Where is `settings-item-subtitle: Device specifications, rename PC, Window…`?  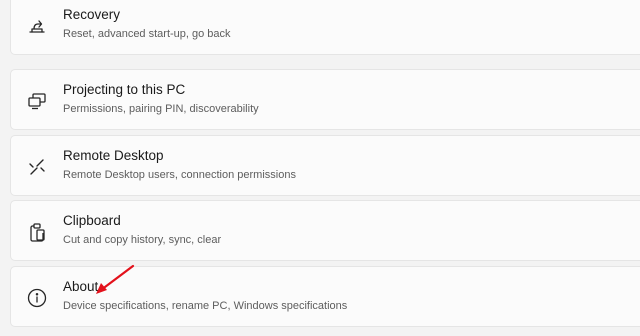 settings-item-subtitle: Device specifications, rename PC, Window… is located at coordinates (205, 306).